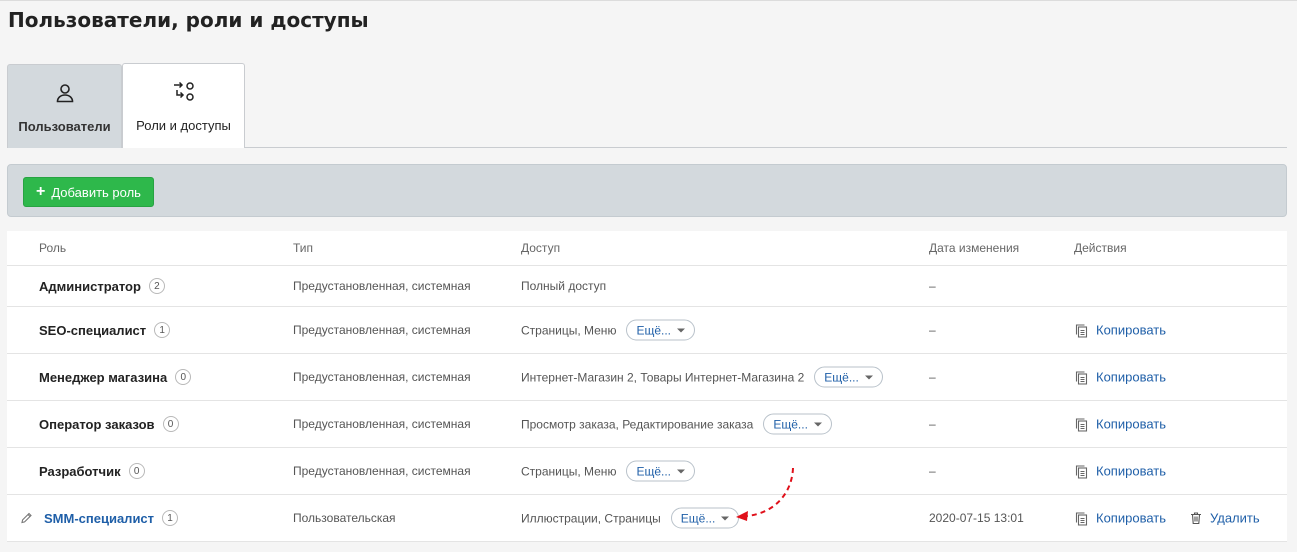  What do you see at coordinates (637, 424) in the screenshot?
I see `role-access: Просмотр заказа, Редактирование заказа` at bounding box center [637, 424].